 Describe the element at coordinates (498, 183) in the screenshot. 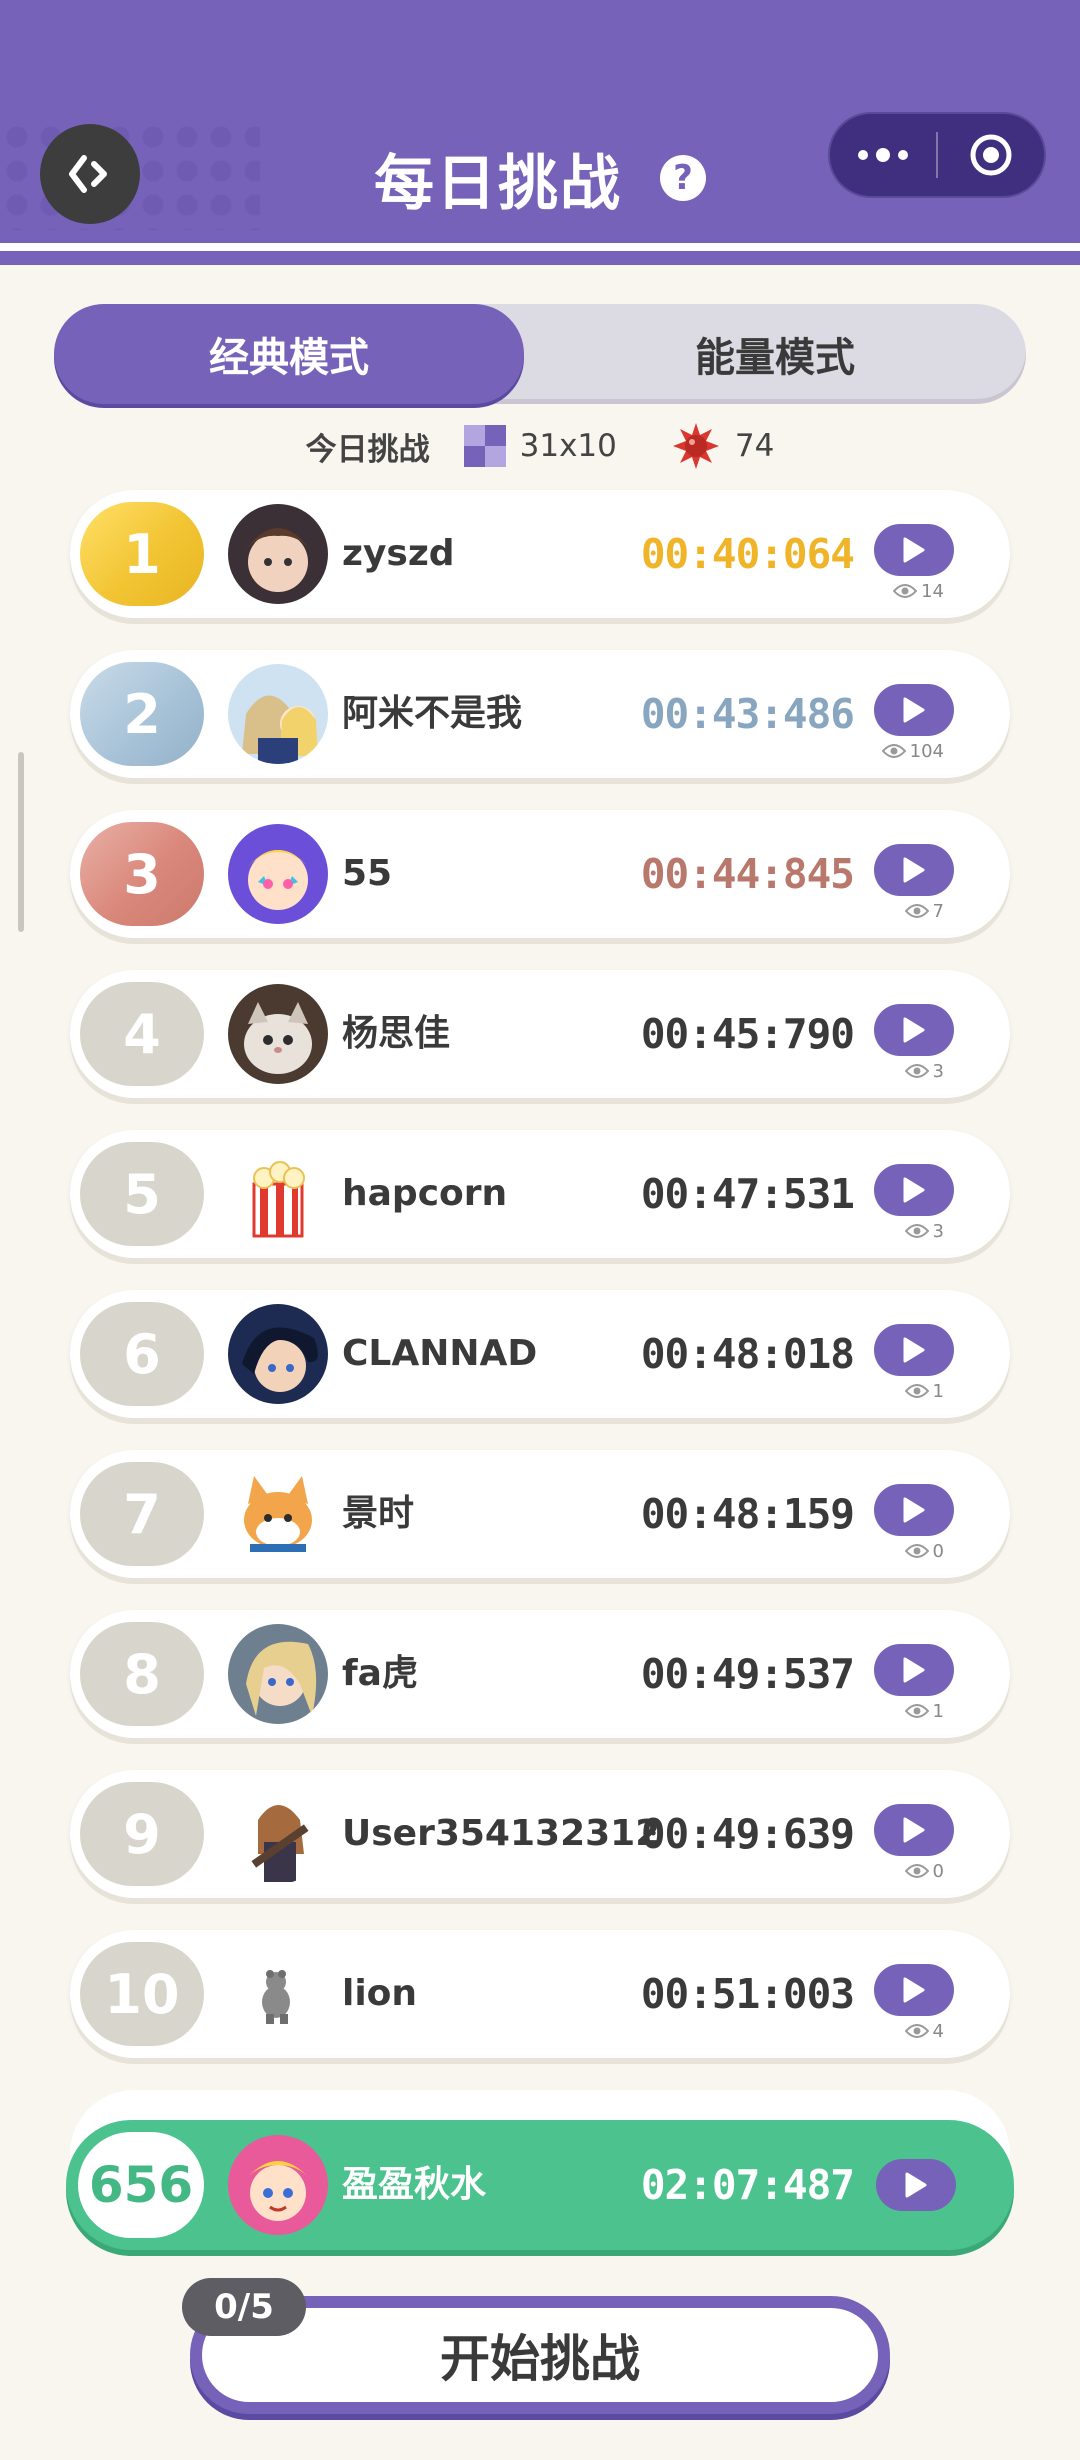

I see `page-title: 每日挑战` at that location.